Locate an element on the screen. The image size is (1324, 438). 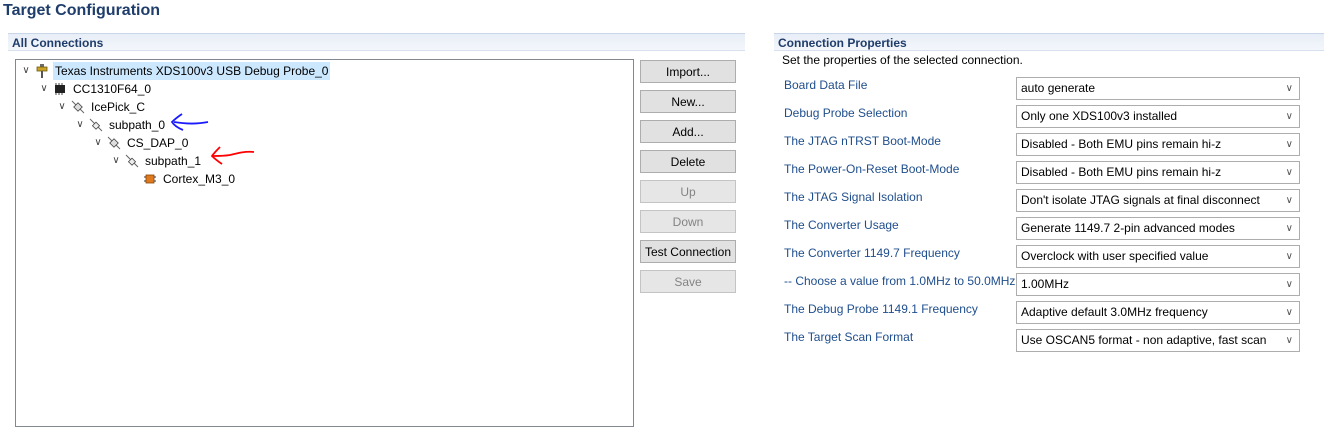
power-on-reset-boot-mode-select: Disabled - Both EMU pins remain hi-z ∨ is located at coordinates (1158, 172).